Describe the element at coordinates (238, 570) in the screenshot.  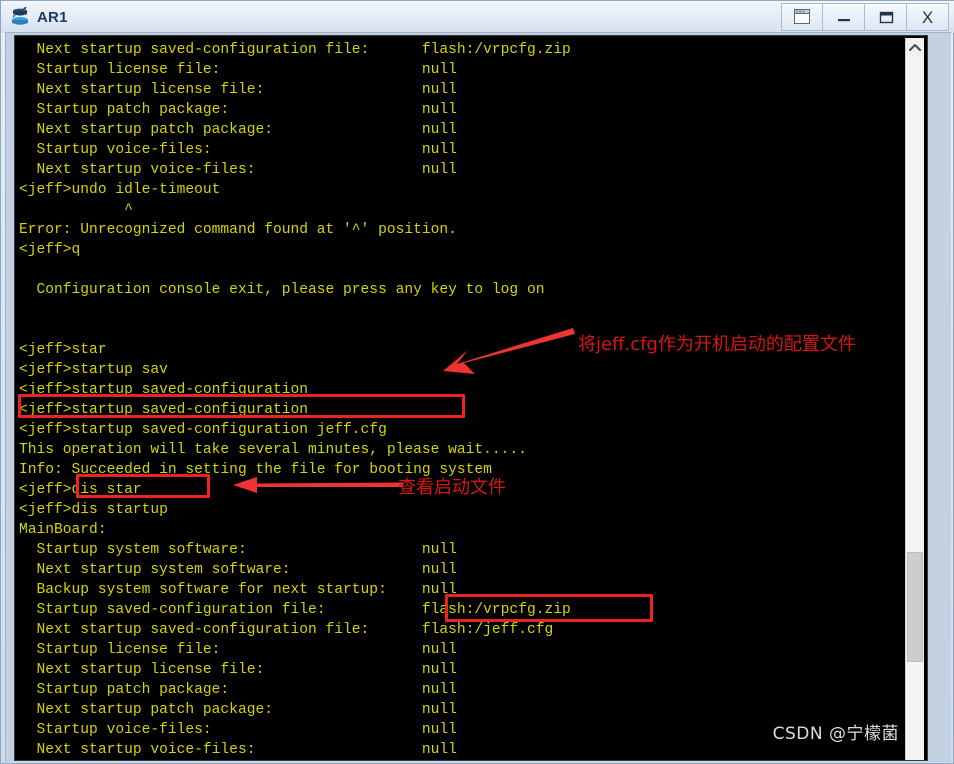
I see `console-line: Next startup system software: null` at that location.